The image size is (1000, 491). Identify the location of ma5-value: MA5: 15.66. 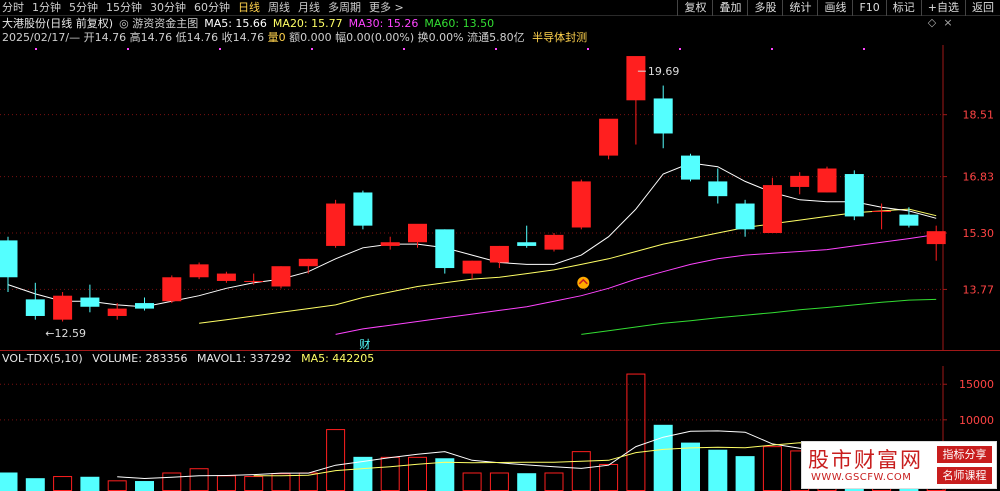
(235, 23).